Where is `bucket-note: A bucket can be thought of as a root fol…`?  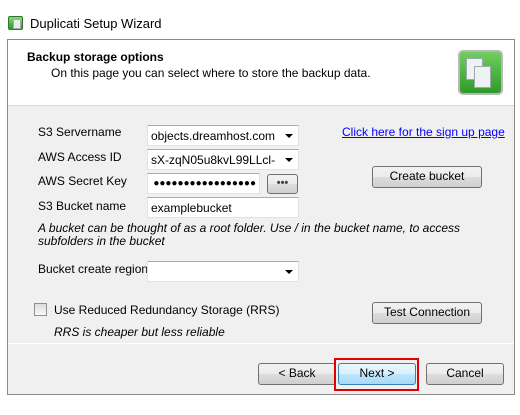 bucket-note: A bucket can be thought of as a root fol… is located at coordinates (249, 234).